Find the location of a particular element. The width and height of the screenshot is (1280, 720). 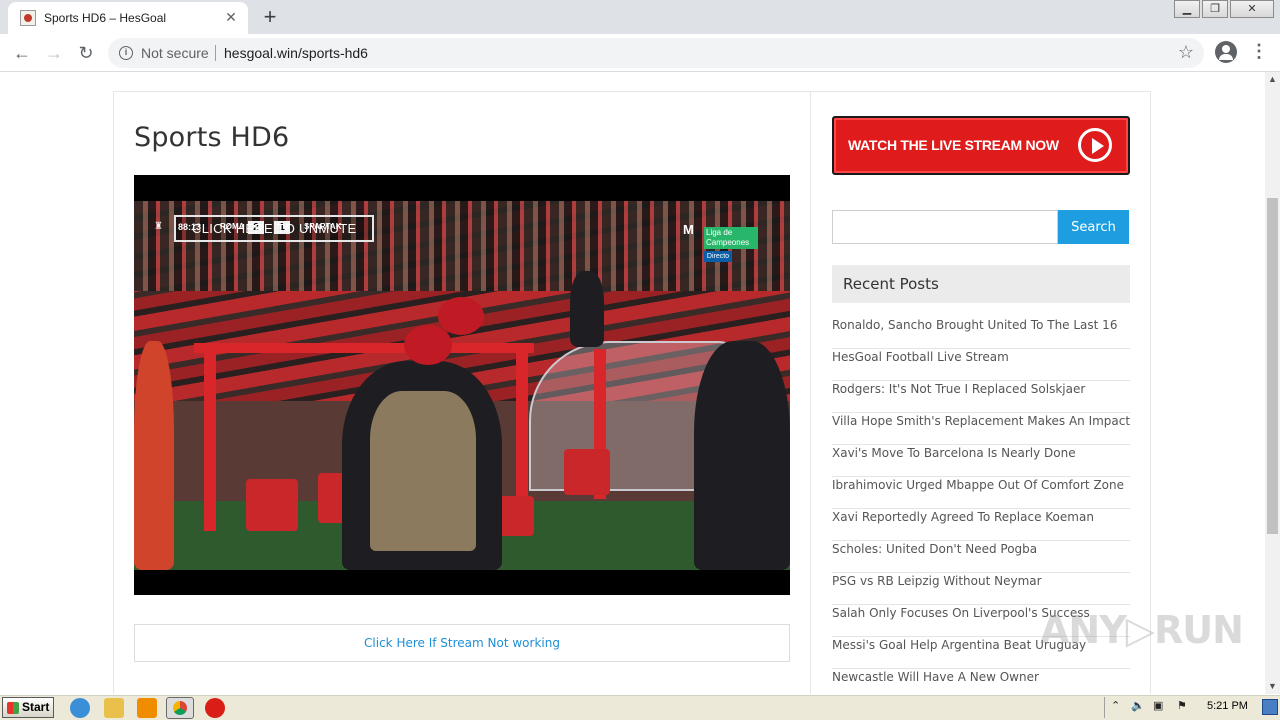

minimize-icon: ▁ is located at coordinates (1187, 9).